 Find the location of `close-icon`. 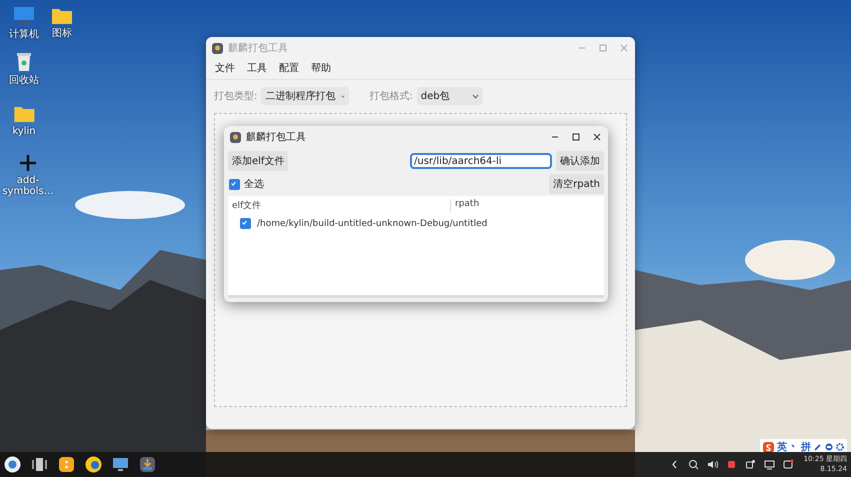

close-icon is located at coordinates (597, 137).